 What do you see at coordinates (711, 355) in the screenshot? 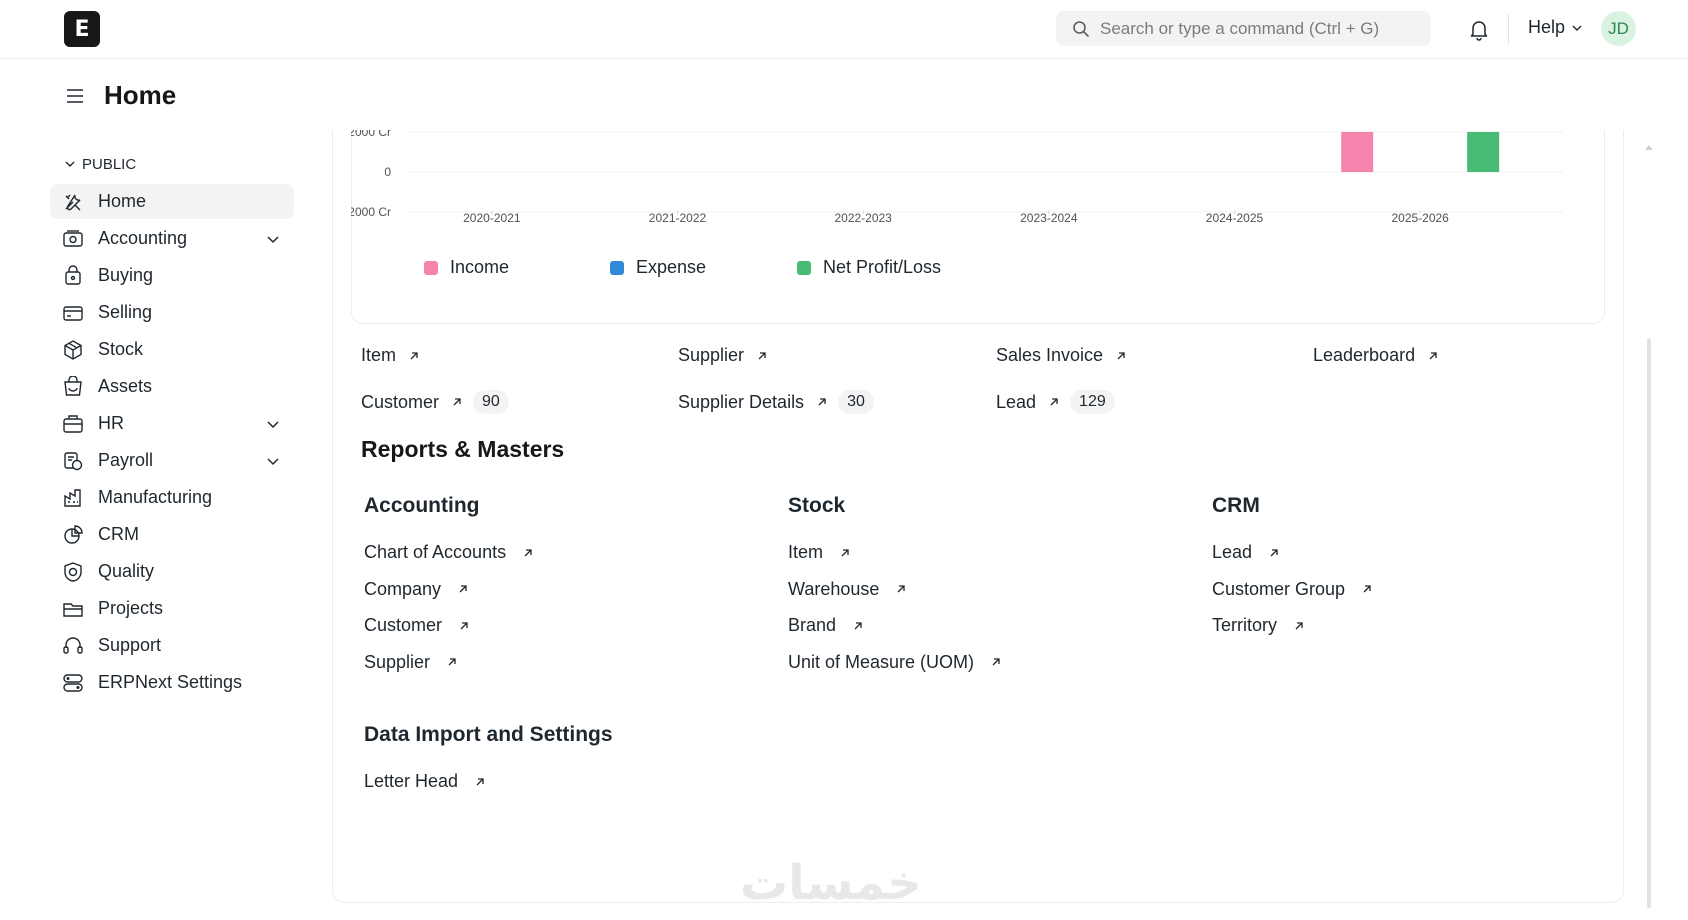
I see `shortcut-label: Supplier` at bounding box center [711, 355].